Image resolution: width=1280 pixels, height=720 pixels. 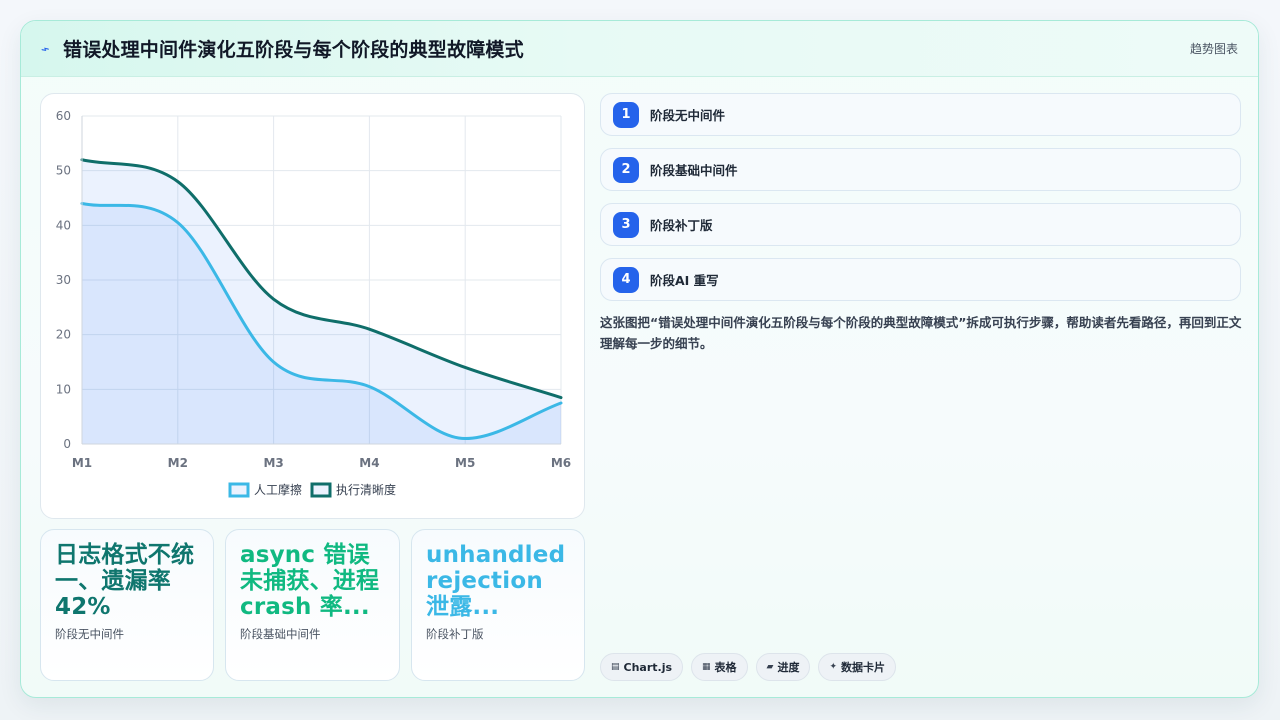 What do you see at coordinates (920, 169) in the screenshot?
I see `step-item: 2 阶段基础中间件` at bounding box center [920, 169].